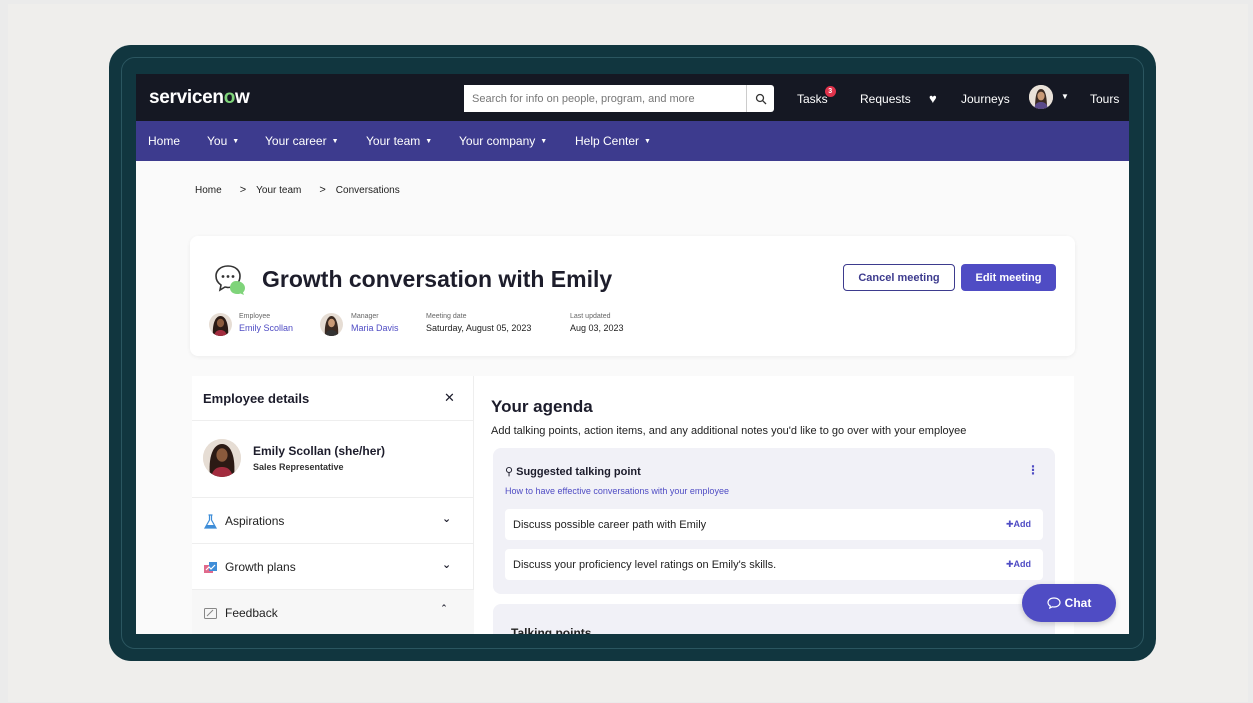  I want to click on user-photo-icon, so click(1041, 97).